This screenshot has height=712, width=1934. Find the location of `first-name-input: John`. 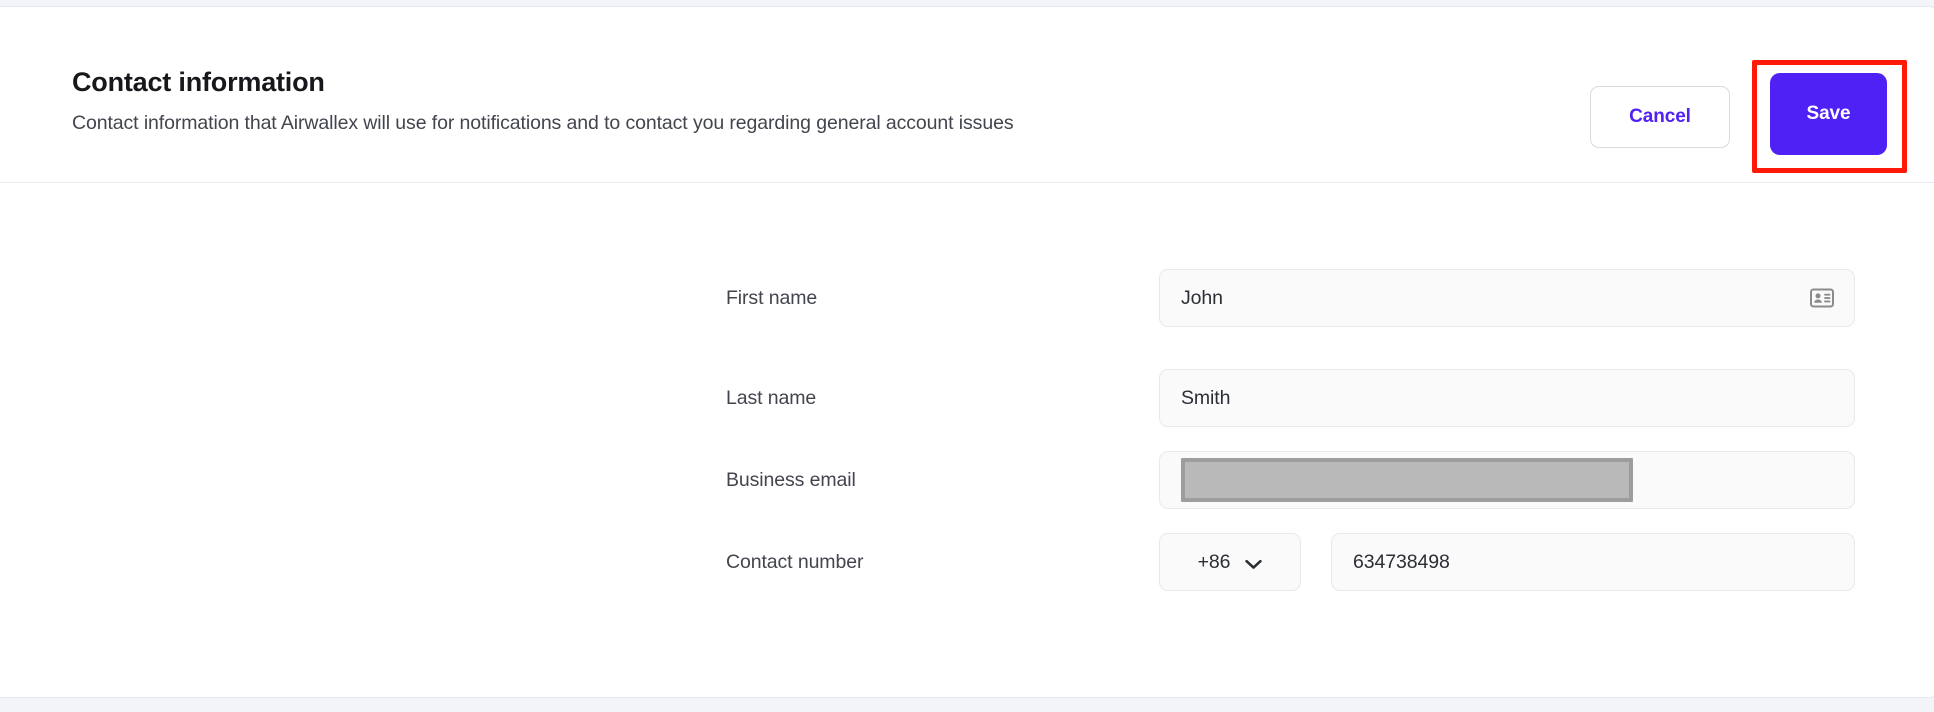

first-name-input: John is located at coordinates (1507, 298).